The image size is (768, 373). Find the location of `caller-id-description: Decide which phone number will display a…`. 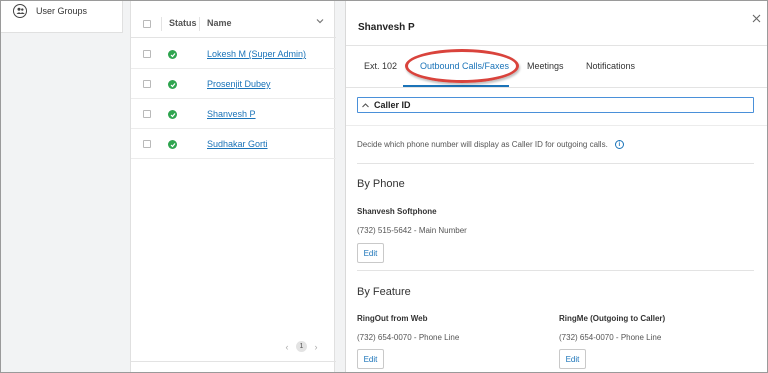

caller-id-description: Decide which phone number will display a… is located at coordinates (490, 144).